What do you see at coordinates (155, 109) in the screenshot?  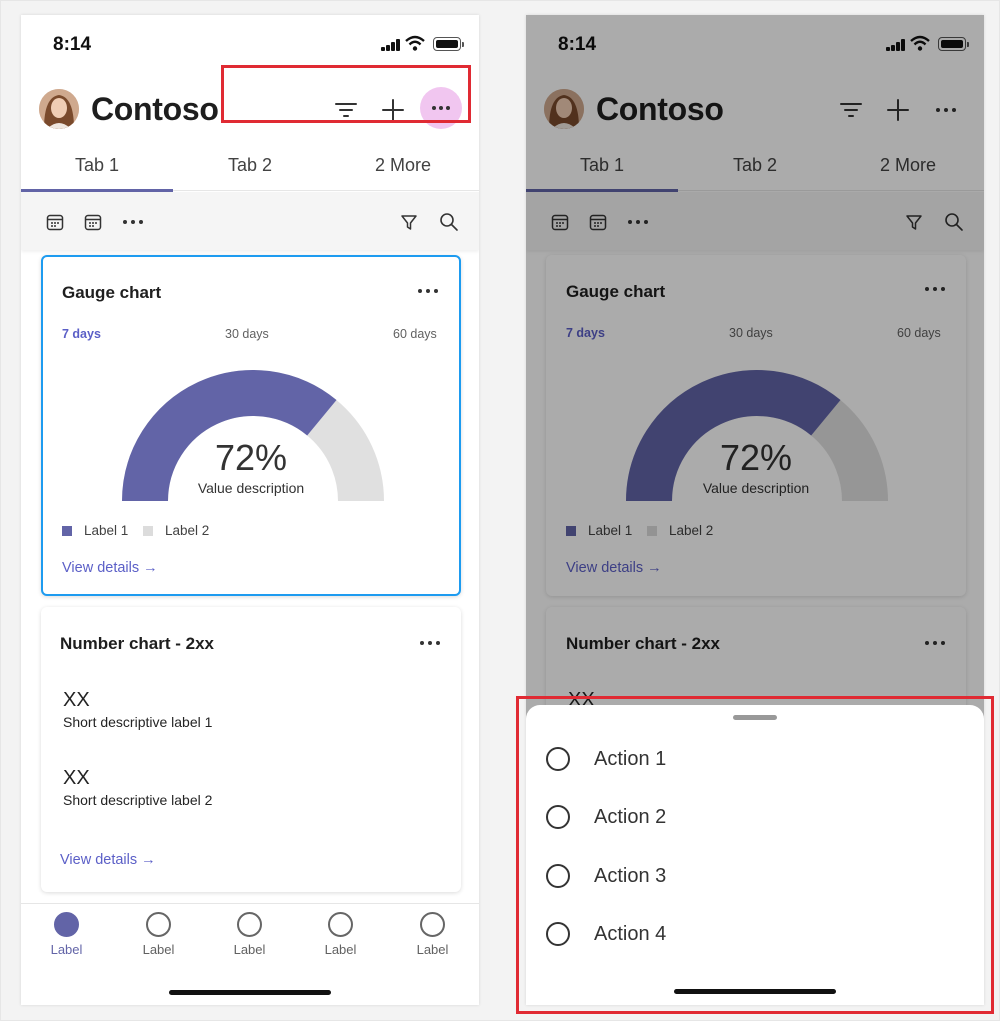 I see `app-title: Contoso` at bounding box center [155, 109].